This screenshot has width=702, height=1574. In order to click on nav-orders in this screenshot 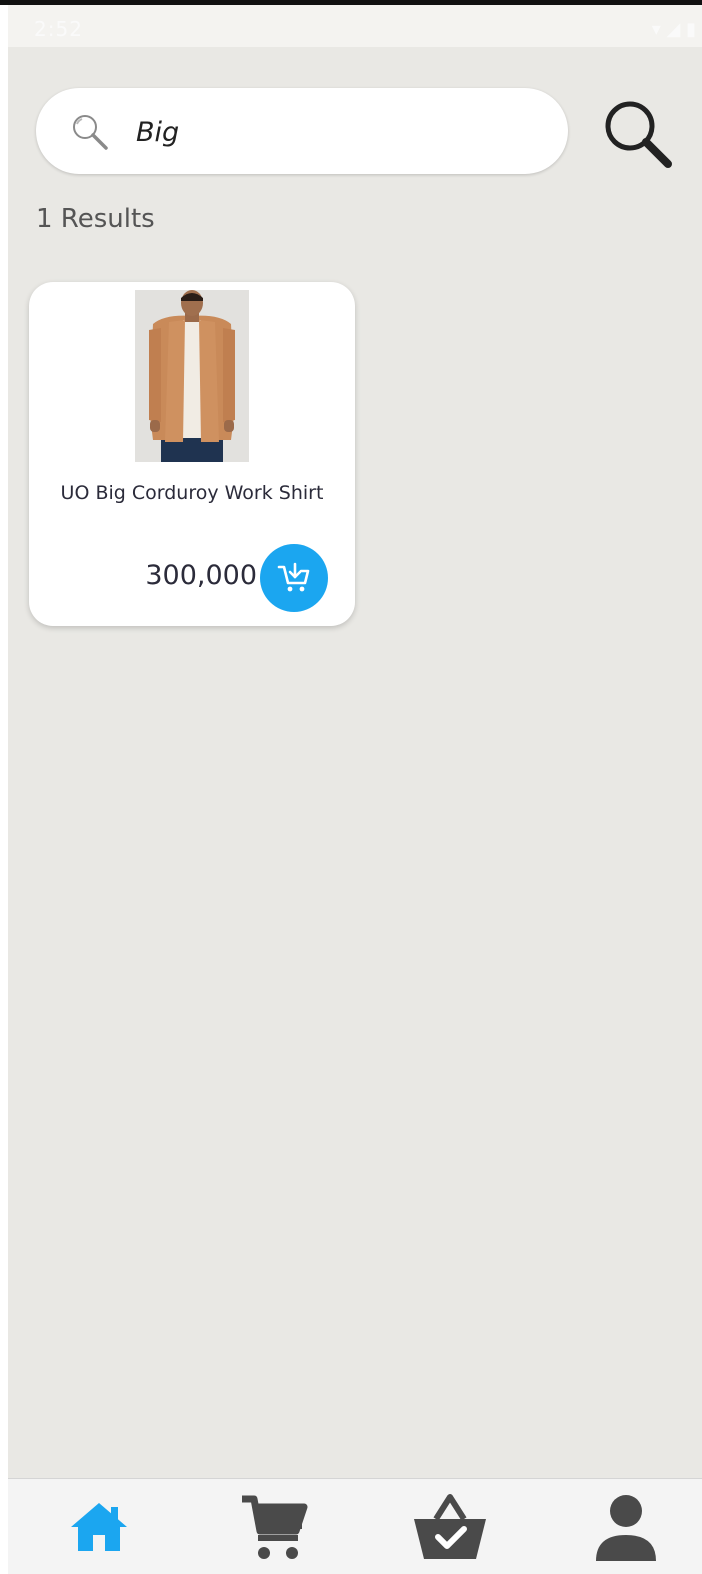, I will do `click(450, 1527)`.